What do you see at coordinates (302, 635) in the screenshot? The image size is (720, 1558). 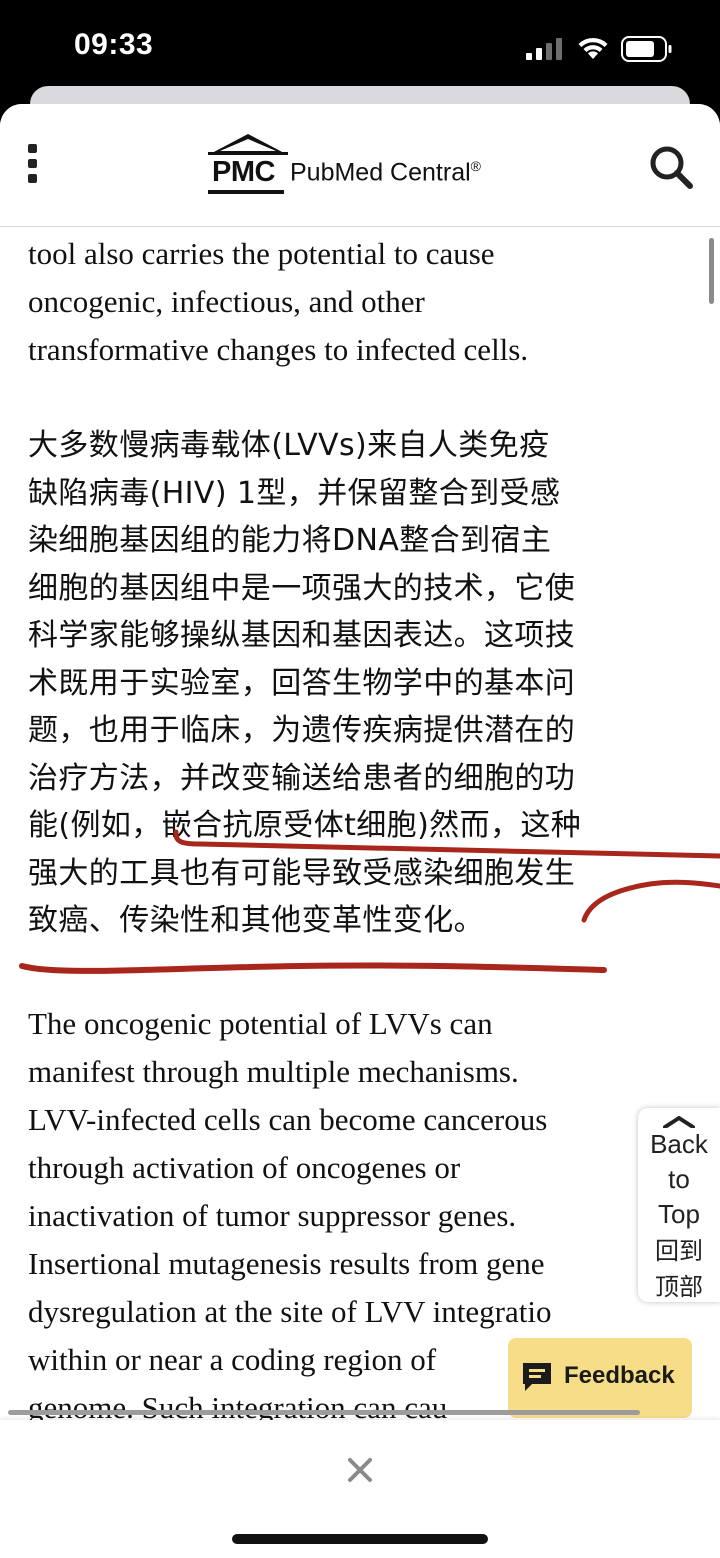 I see `text-line: 科学家能够操纵基因和基因表达。这项技` at bounding box center [302, 635].